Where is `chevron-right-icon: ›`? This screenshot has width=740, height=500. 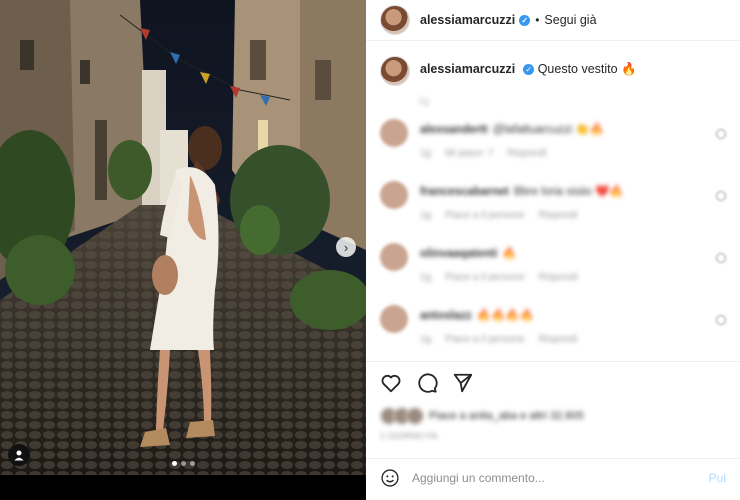 chevron-right-icon: › is located at coordinates (346, 247).